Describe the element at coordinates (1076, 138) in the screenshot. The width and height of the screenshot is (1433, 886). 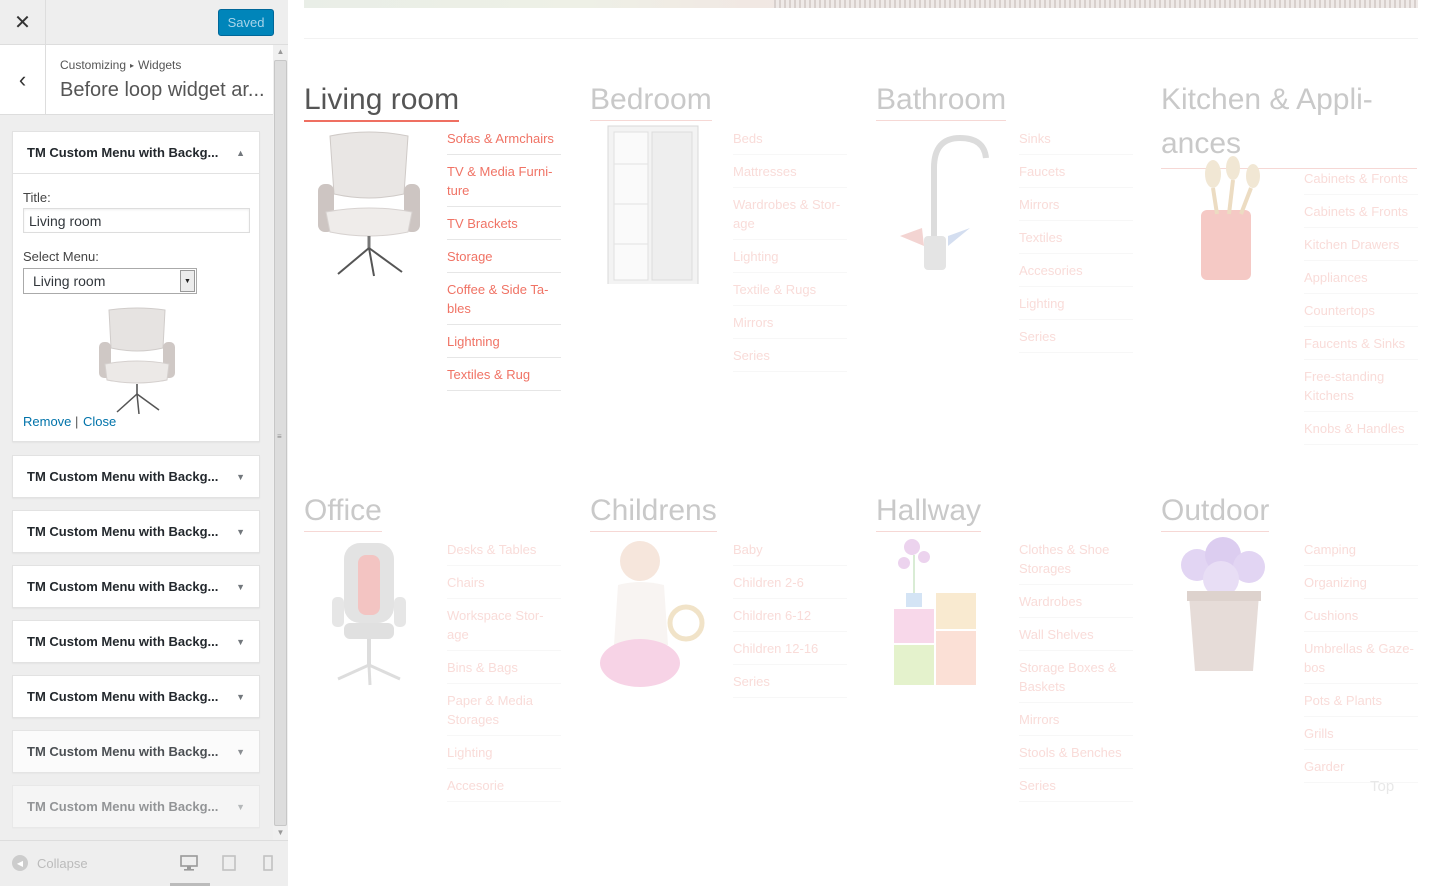
I see `category-link: Sinks` at that location.